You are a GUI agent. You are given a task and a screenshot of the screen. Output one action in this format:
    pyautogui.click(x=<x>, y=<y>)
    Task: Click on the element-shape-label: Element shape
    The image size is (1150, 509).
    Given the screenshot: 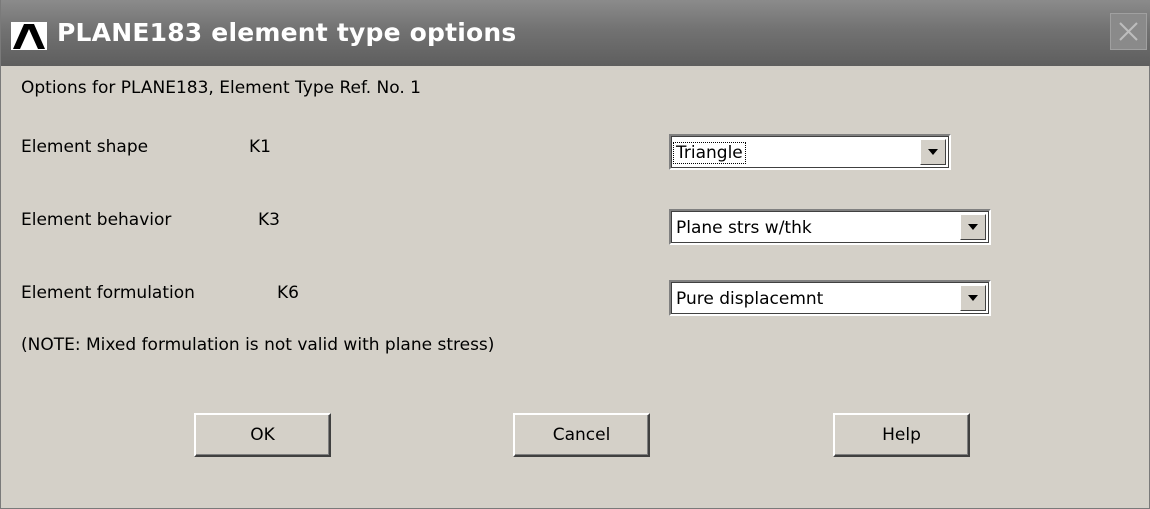 What is the action you would take?
    pyautogui.click(x=85, y=147)
    